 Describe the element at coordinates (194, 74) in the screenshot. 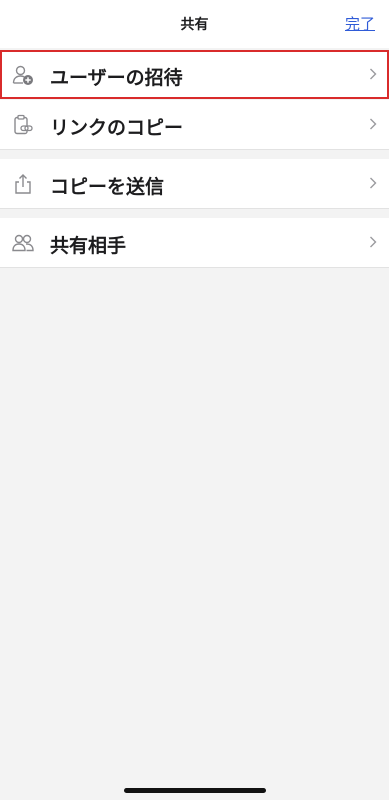

I see `menu-item-invite-user: ユーザーの招待` at that location.